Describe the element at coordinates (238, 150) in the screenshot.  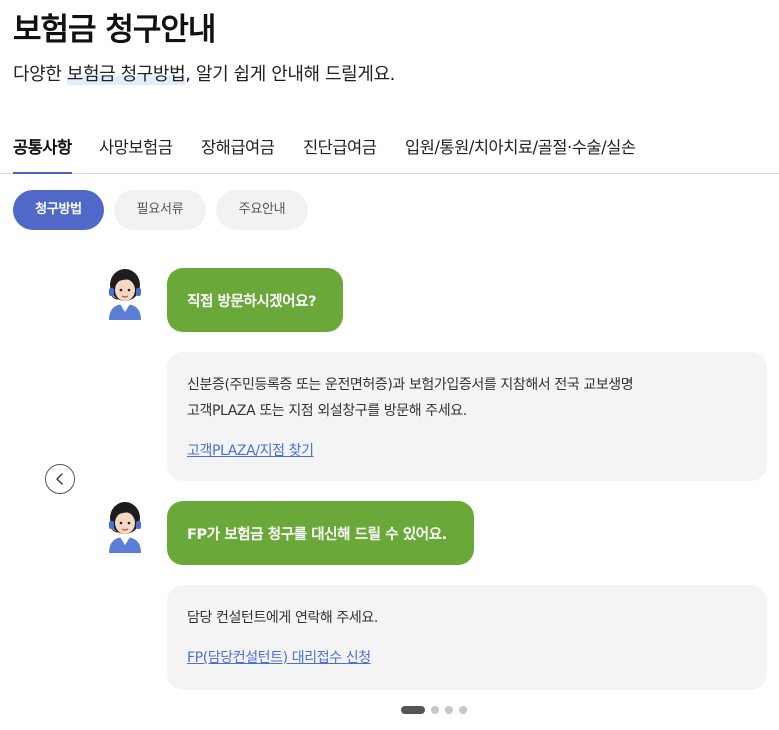
I see `tab-disability-benefit: 장해급여금` at that location.